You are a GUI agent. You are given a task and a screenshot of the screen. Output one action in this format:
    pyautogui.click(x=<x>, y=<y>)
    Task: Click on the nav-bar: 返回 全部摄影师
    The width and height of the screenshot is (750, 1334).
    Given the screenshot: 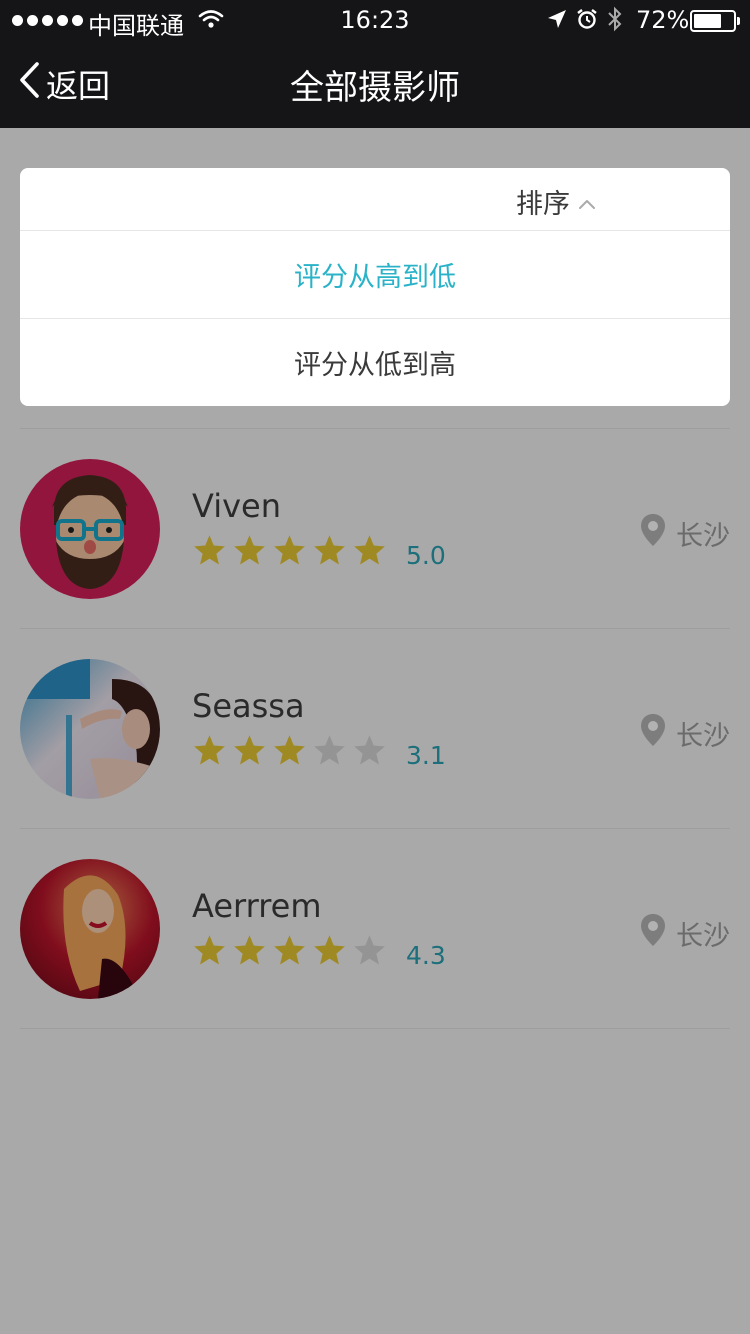 What is the action you would take?
    pyautogui.click(x=375, y=84)
    